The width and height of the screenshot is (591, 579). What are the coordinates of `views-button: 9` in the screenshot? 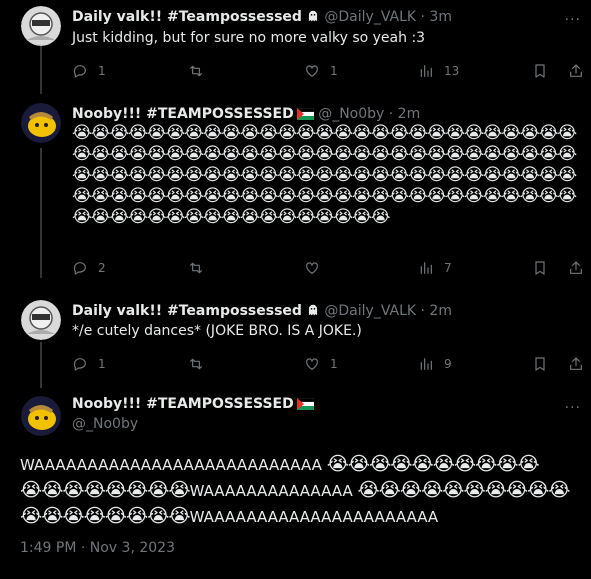 It's located at (435, 364).